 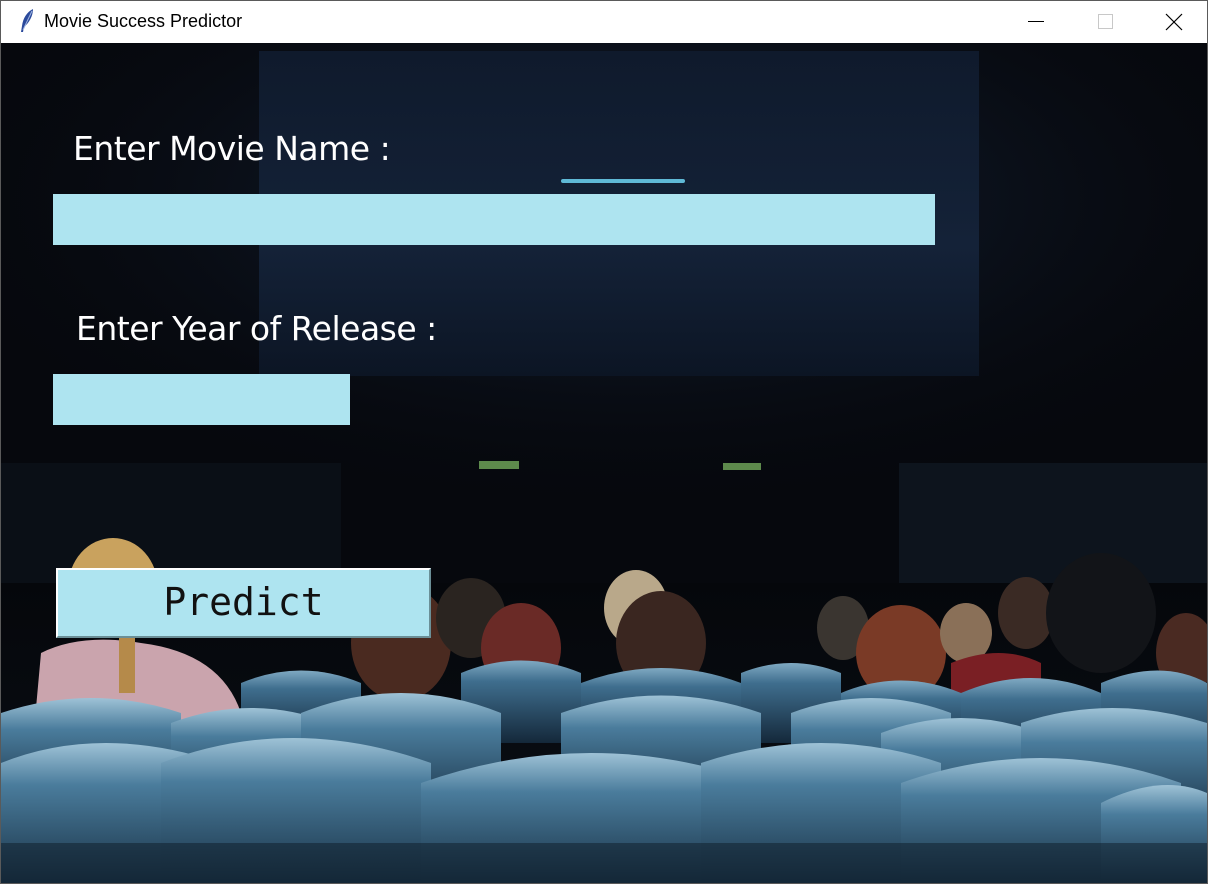 What do you see at coordinates (494, 219) in the screenshot?
I see `movie-name-input` at bounding box center [494, 219].